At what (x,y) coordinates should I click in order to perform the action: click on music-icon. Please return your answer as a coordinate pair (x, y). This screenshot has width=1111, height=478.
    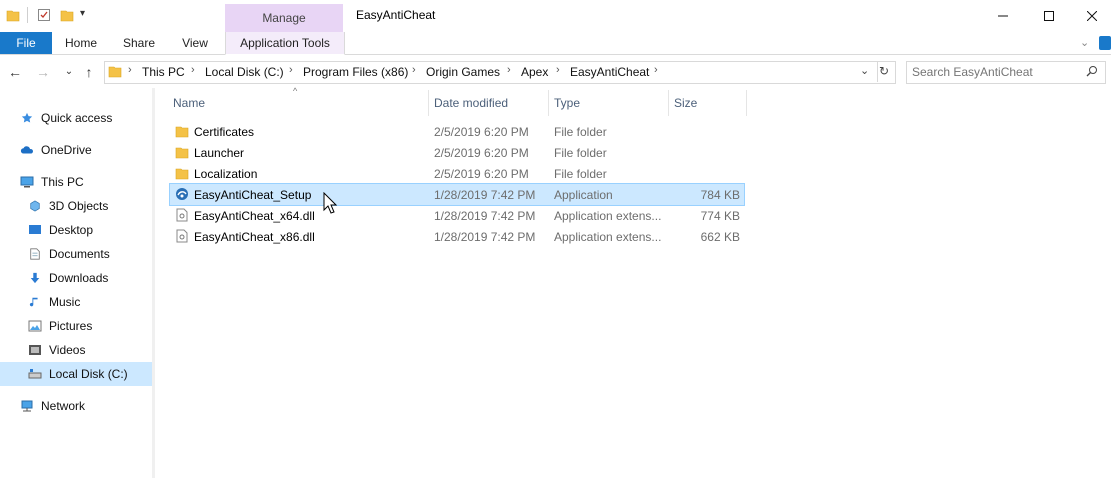
    Looking at the image, I should click on (33, 302).